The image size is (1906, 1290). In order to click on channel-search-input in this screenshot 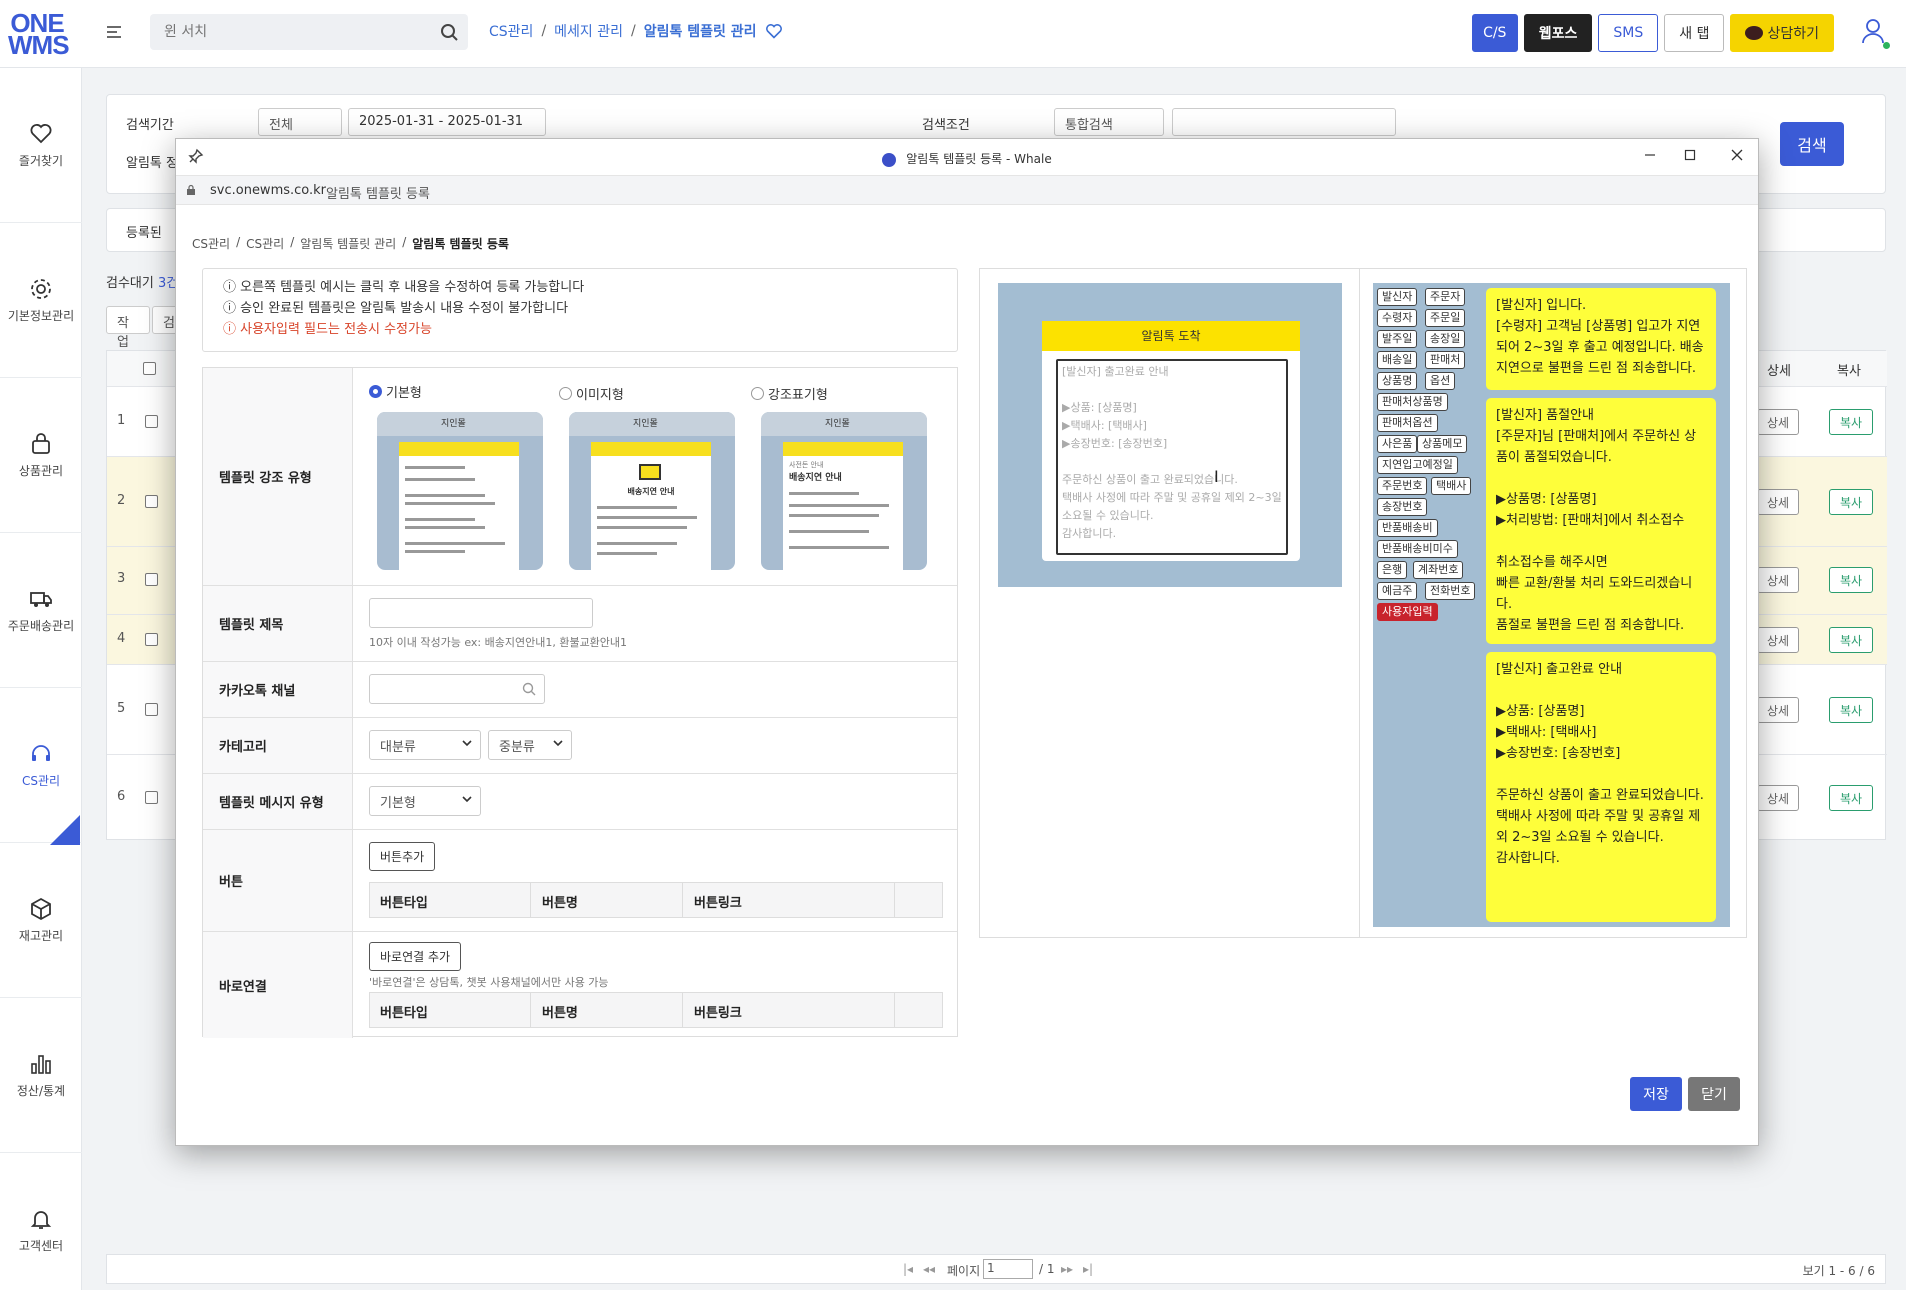, I will do `click(457, 689)`.